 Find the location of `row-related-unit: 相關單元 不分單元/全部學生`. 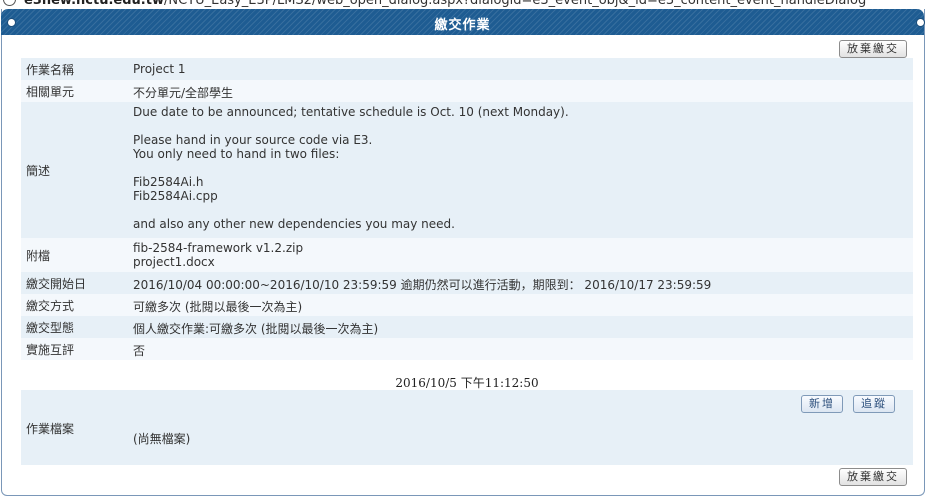

row-related-unit: 相關單元 不分單元/全部學生 is located at coordinates (467, 91).